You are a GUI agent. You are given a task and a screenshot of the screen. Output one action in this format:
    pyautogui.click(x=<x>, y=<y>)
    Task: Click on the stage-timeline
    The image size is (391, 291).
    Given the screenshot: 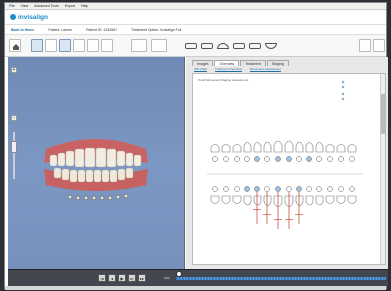 What is the action you would take?
    pyautogui.click(x=281, y=278)
    